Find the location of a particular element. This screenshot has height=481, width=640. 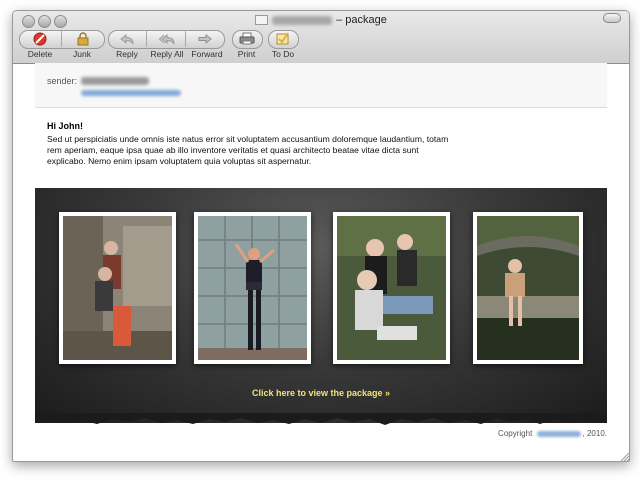

reply-all-label: Reply All is located at coordinates (167, 54).